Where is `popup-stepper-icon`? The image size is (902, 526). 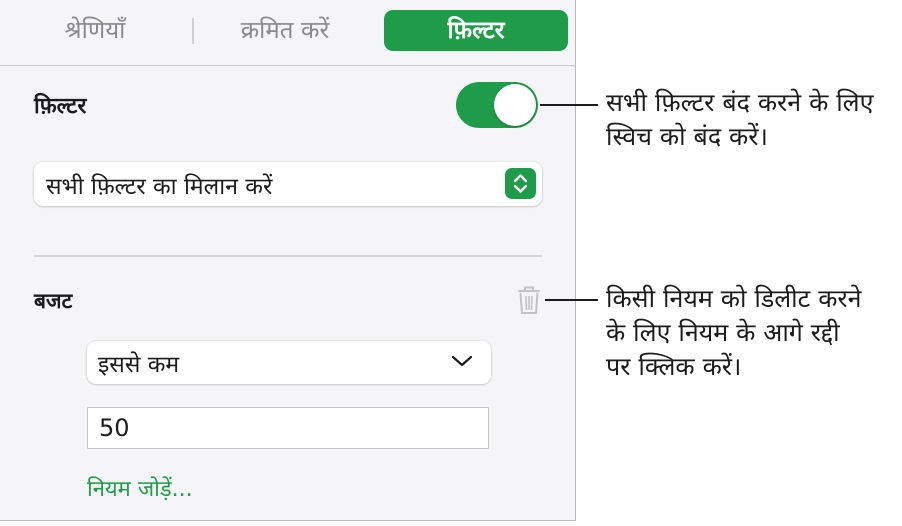 popup-stepper-icon is located at coordinates (520, 183).